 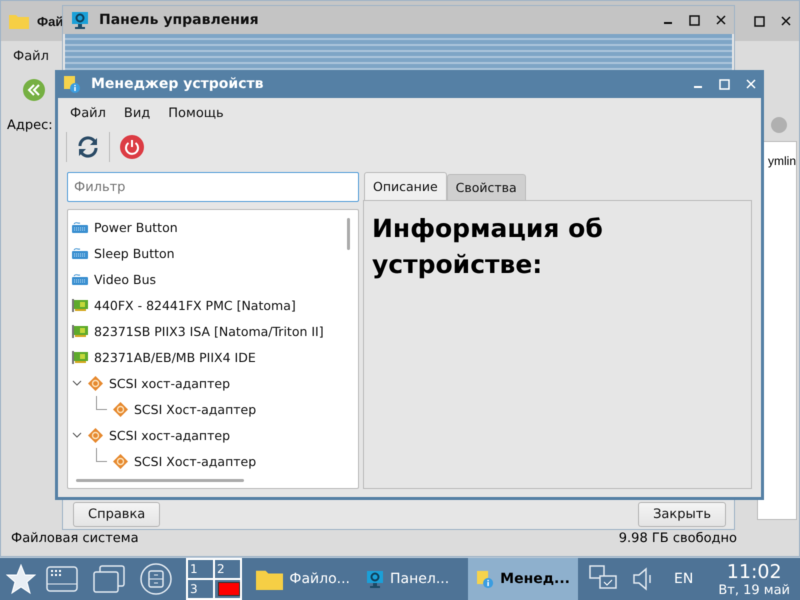 I want to click on status-text: Файловая система, so click(x=75, y=538).